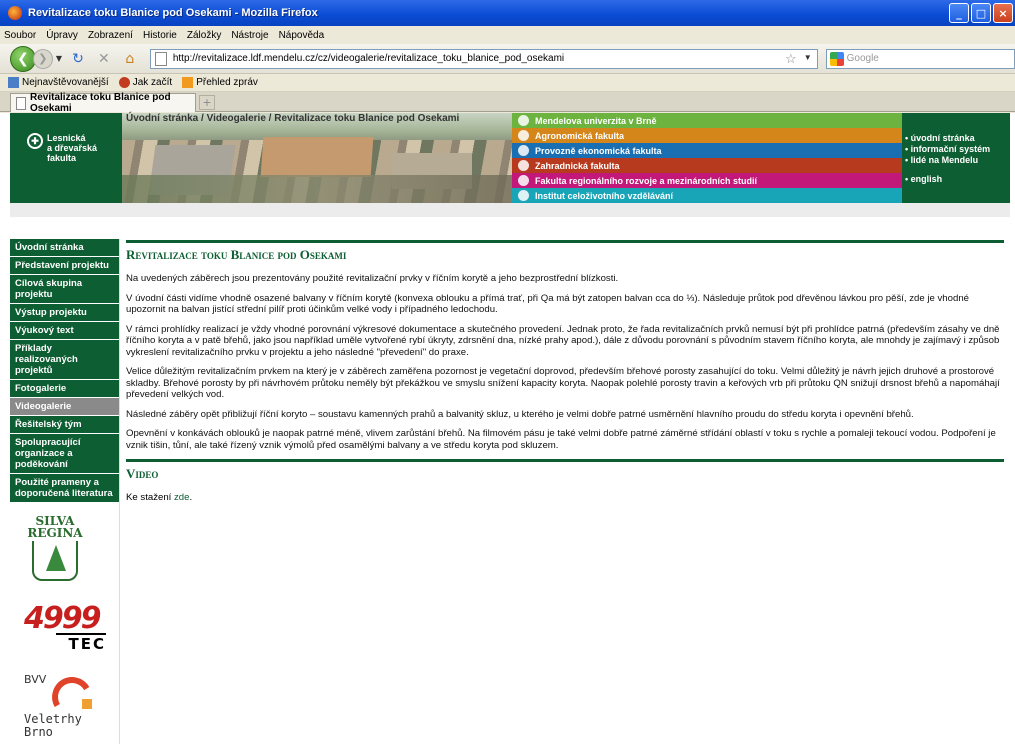 This screenshot has height=744, width=1015. Describe the element at coordinates (981, 13) in the screenshot. I see `maximize-button: □` at that location.